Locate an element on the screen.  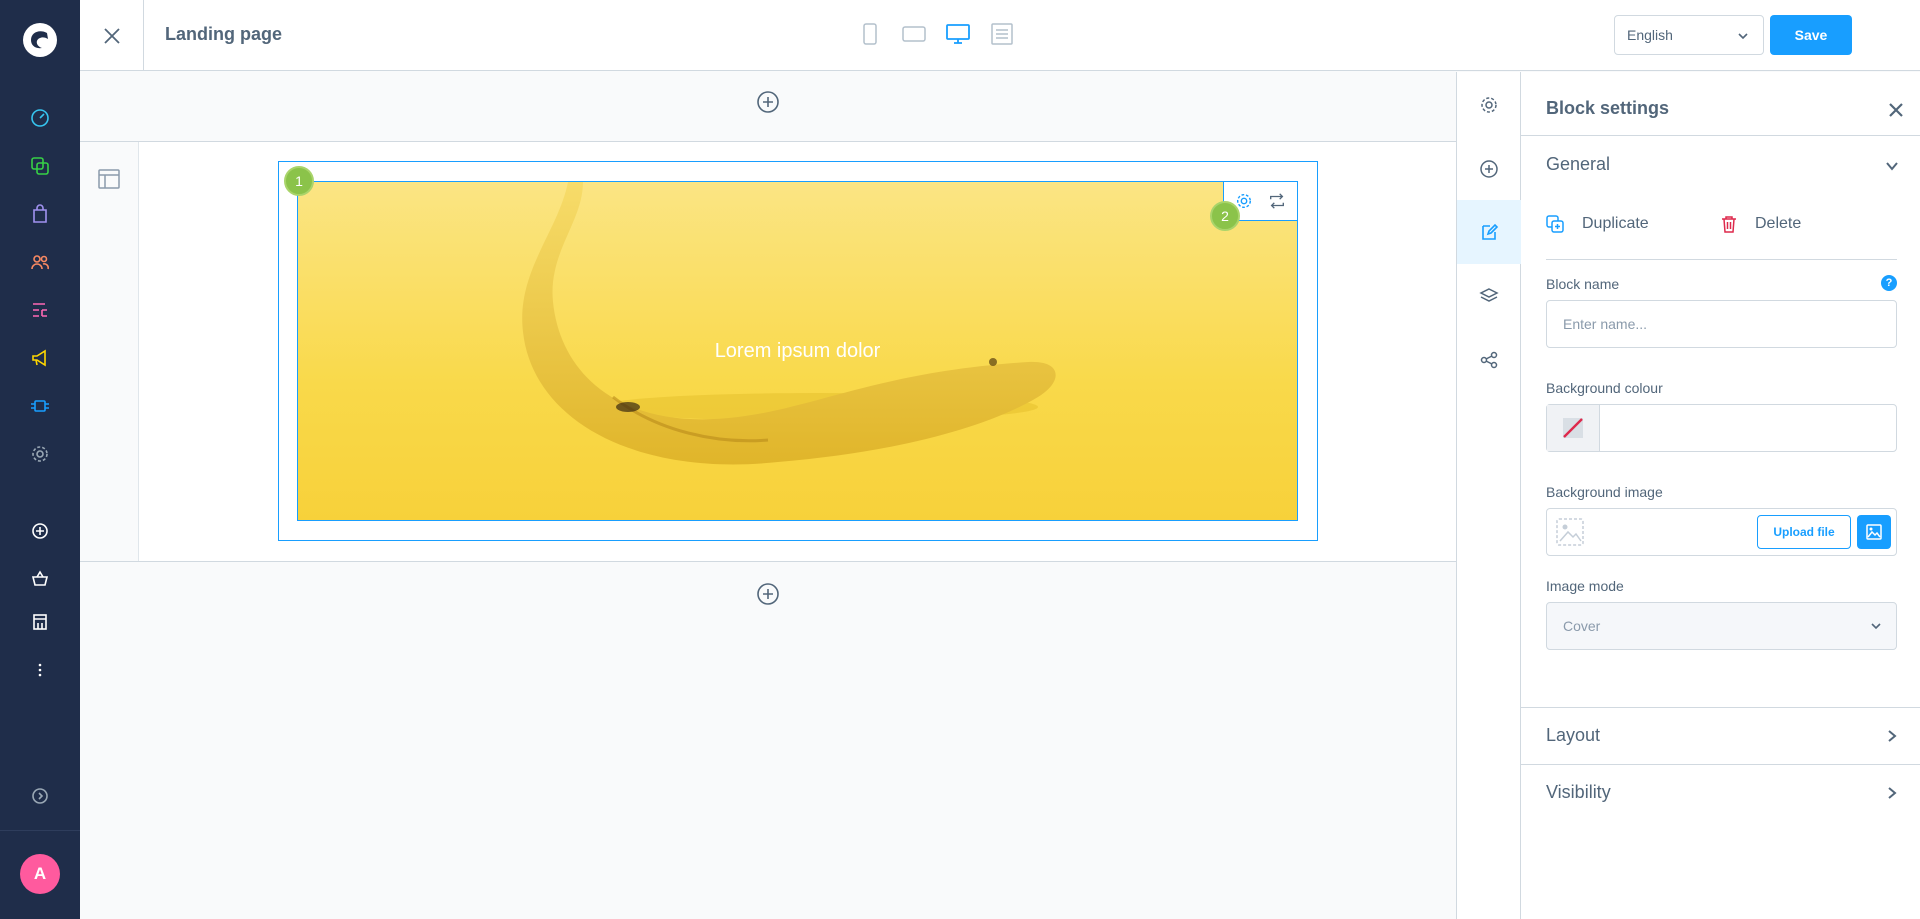
block-text: Lorem ipsum dolor is located at coordinates (797, 351).